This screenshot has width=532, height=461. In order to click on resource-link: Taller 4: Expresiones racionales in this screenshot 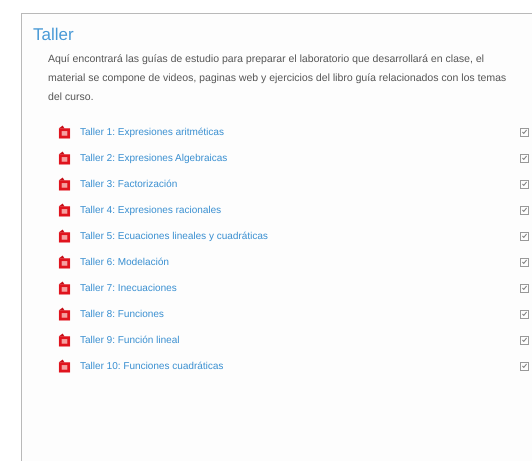, I will do `click(151, 210)`.